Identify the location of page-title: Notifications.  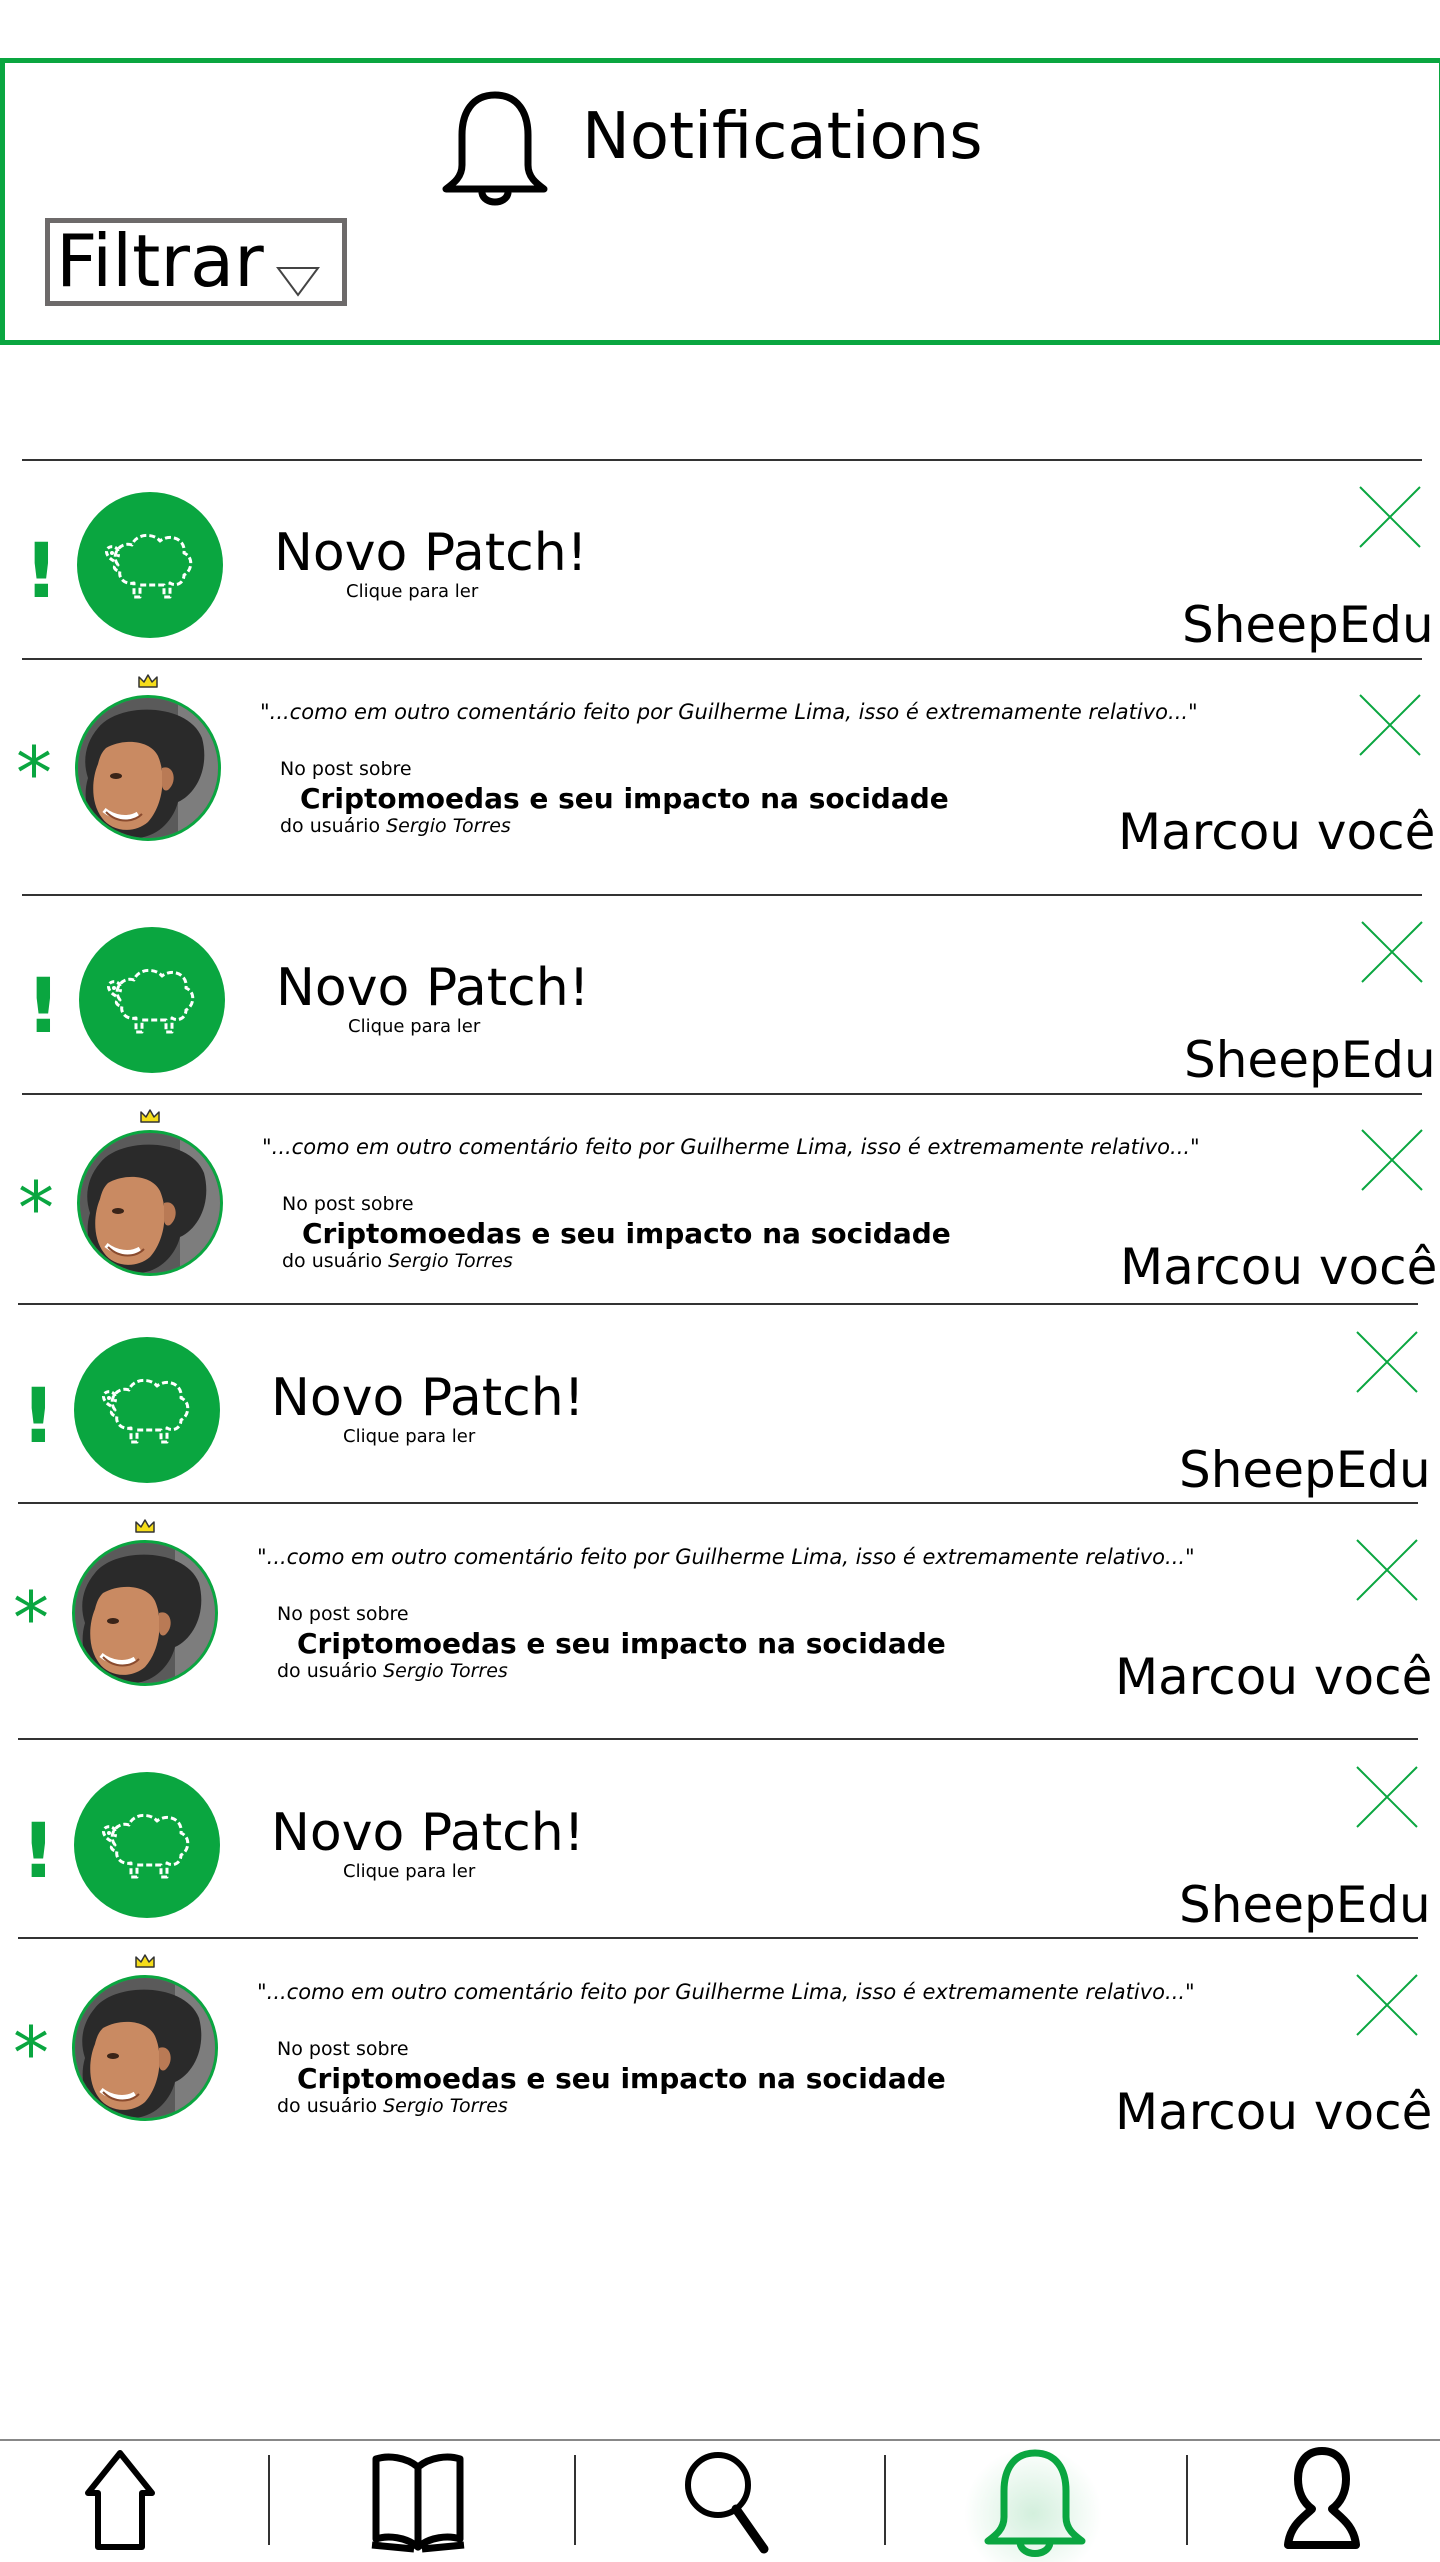
(782, 137).